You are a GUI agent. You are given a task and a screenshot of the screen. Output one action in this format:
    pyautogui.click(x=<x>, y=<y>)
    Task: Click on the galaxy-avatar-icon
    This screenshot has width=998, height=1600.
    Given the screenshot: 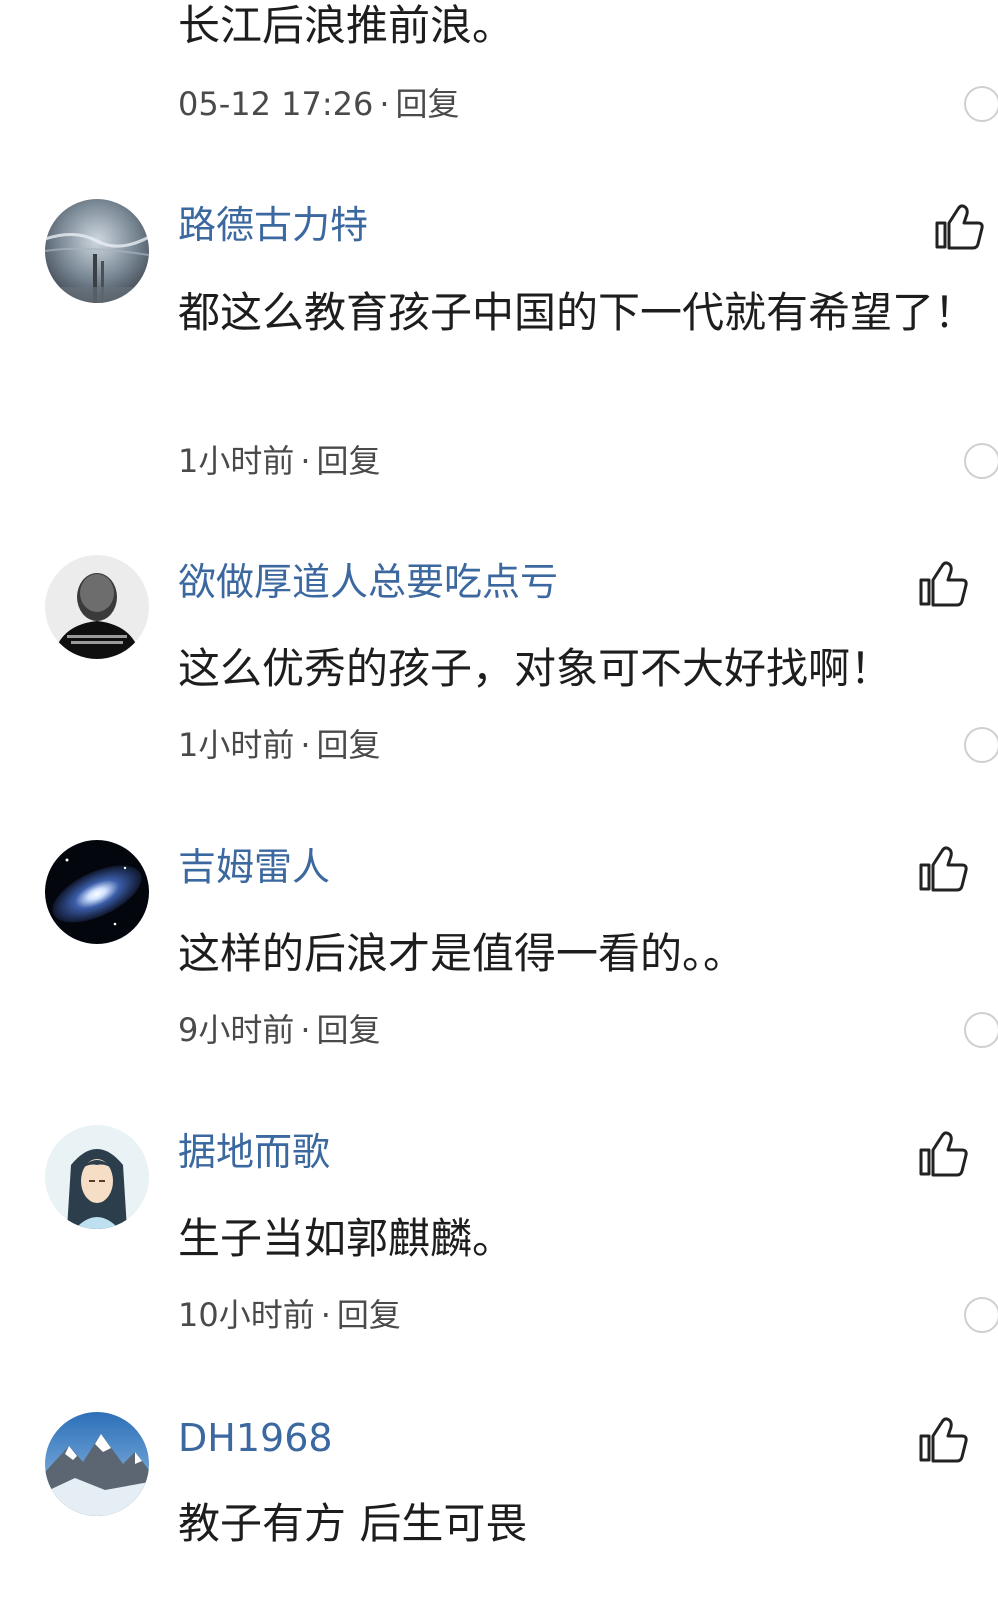 What is the action you would take?
    pyautogui.click(x=97, y=892)
    